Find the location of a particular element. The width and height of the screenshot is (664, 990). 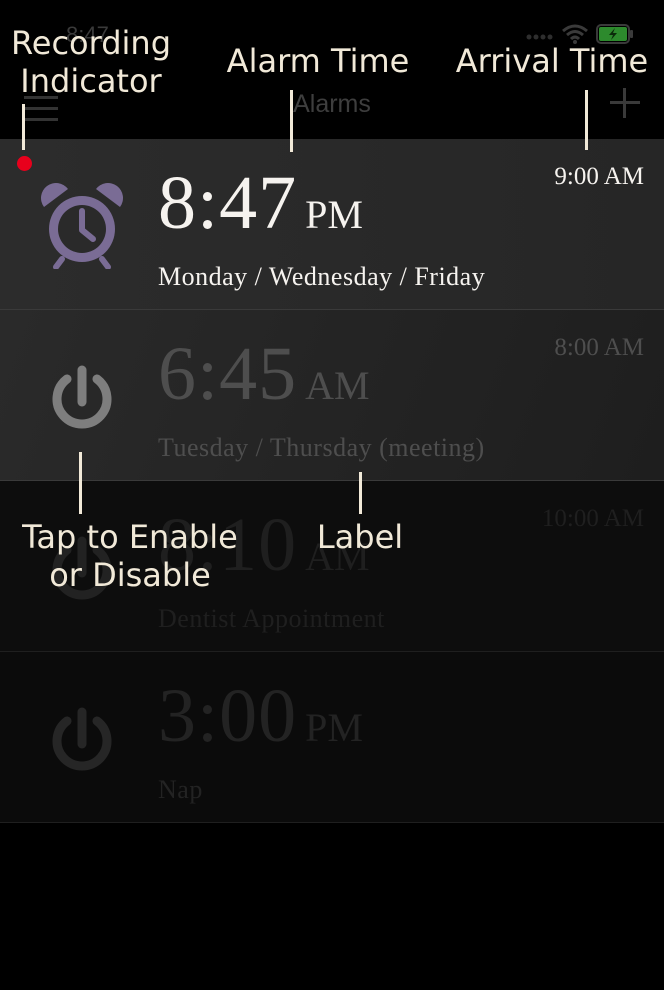

annotation-arrival-time: Arrival Time is located at coordinates (552, 61).